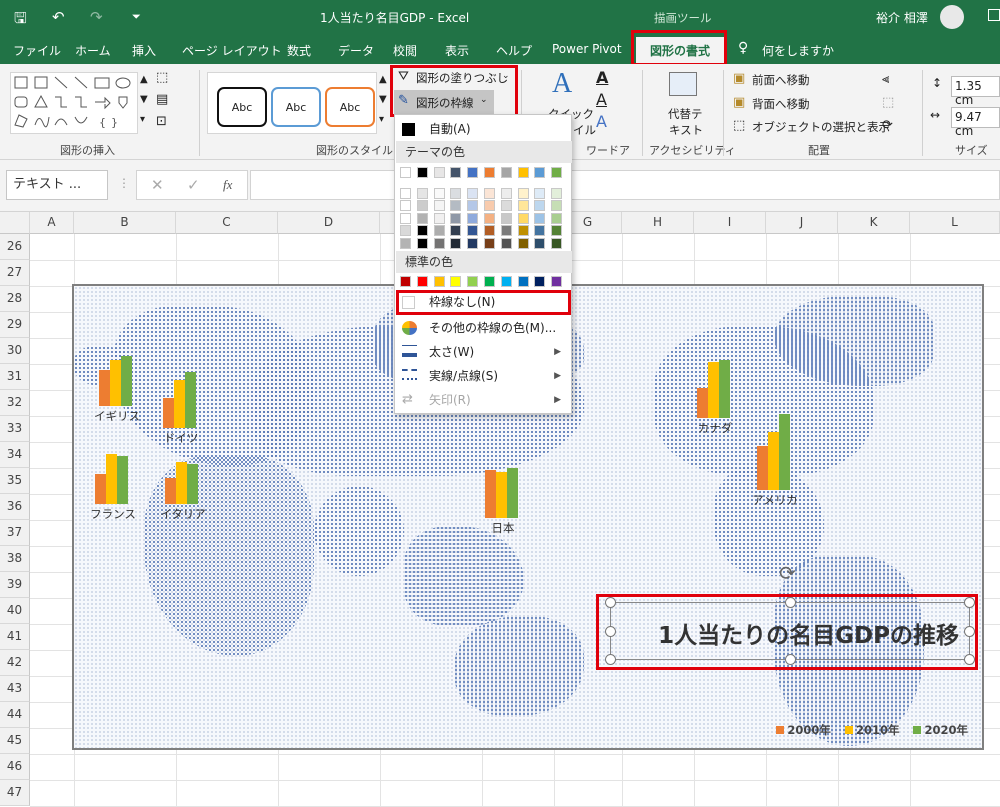 This screenshot has width=1000, height=807. I want to click on style-gallery-down-icon: ▼, so click(383, 99).